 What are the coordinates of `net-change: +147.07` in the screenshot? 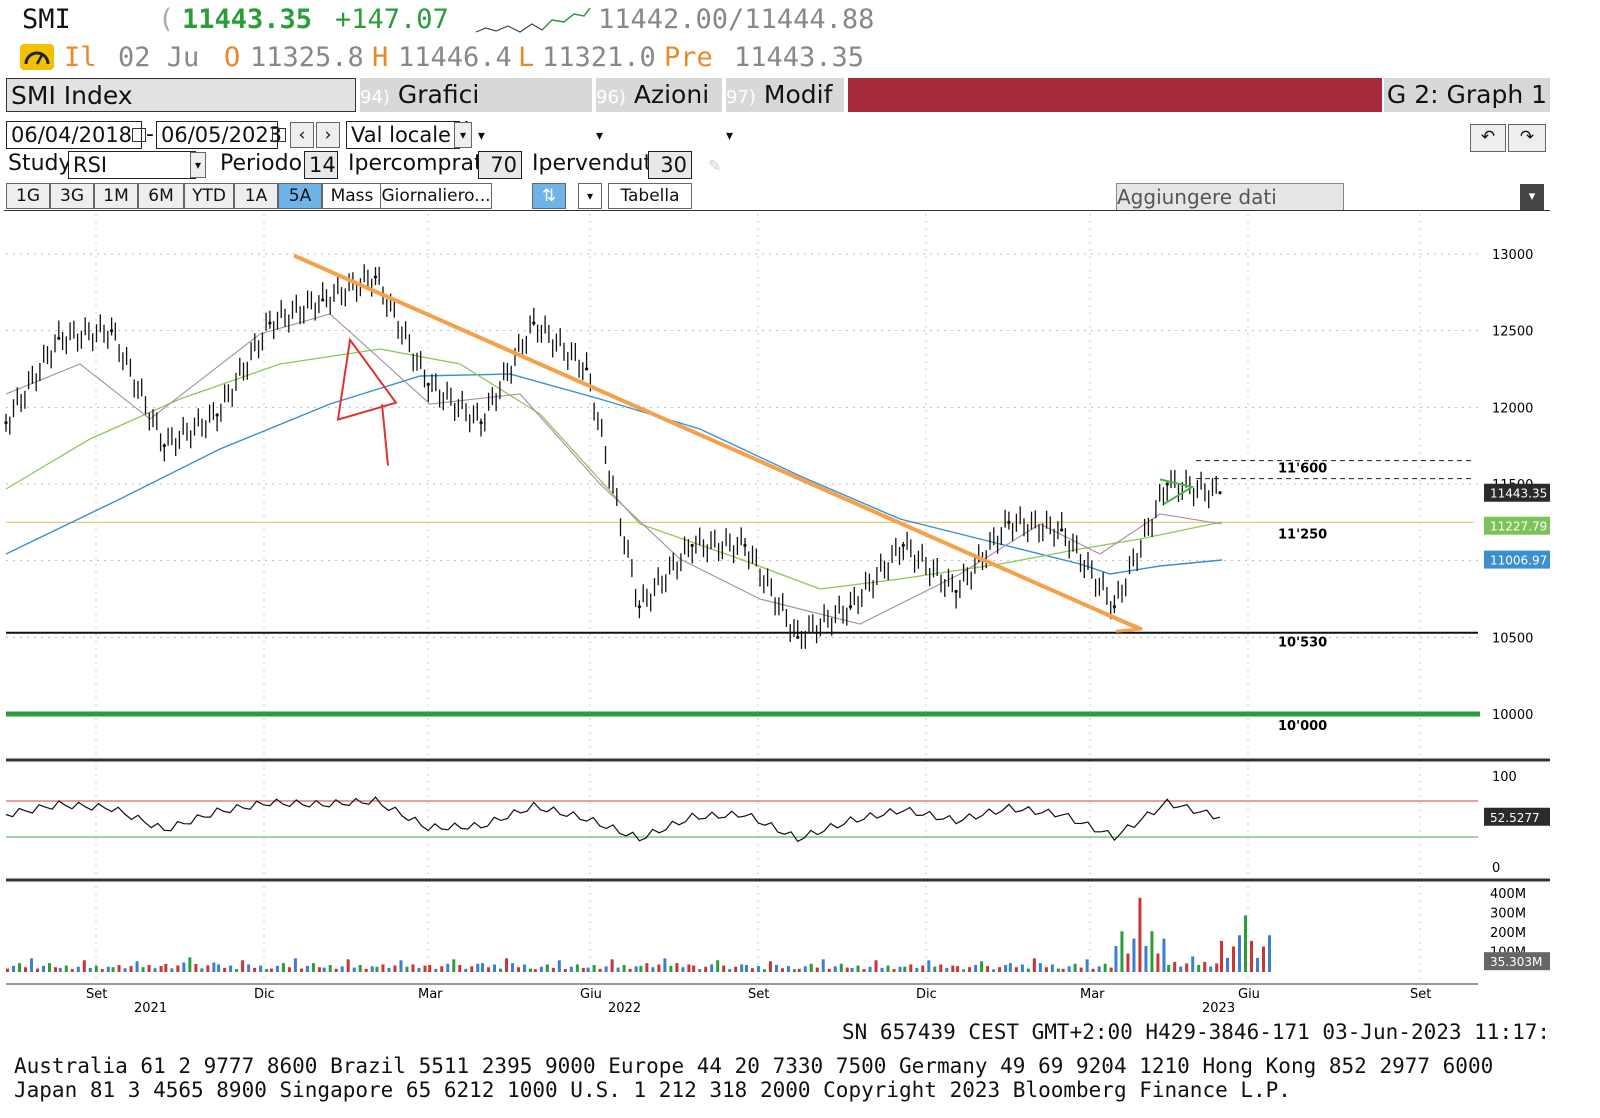 It's located at (392, 19).